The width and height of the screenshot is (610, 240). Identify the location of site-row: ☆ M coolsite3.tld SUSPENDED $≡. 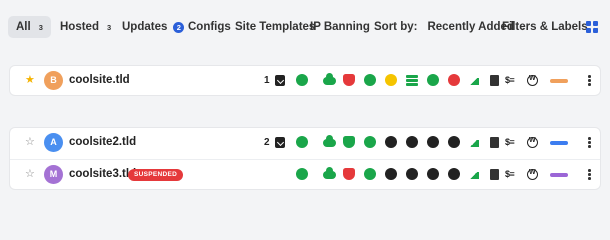
(305, 174).